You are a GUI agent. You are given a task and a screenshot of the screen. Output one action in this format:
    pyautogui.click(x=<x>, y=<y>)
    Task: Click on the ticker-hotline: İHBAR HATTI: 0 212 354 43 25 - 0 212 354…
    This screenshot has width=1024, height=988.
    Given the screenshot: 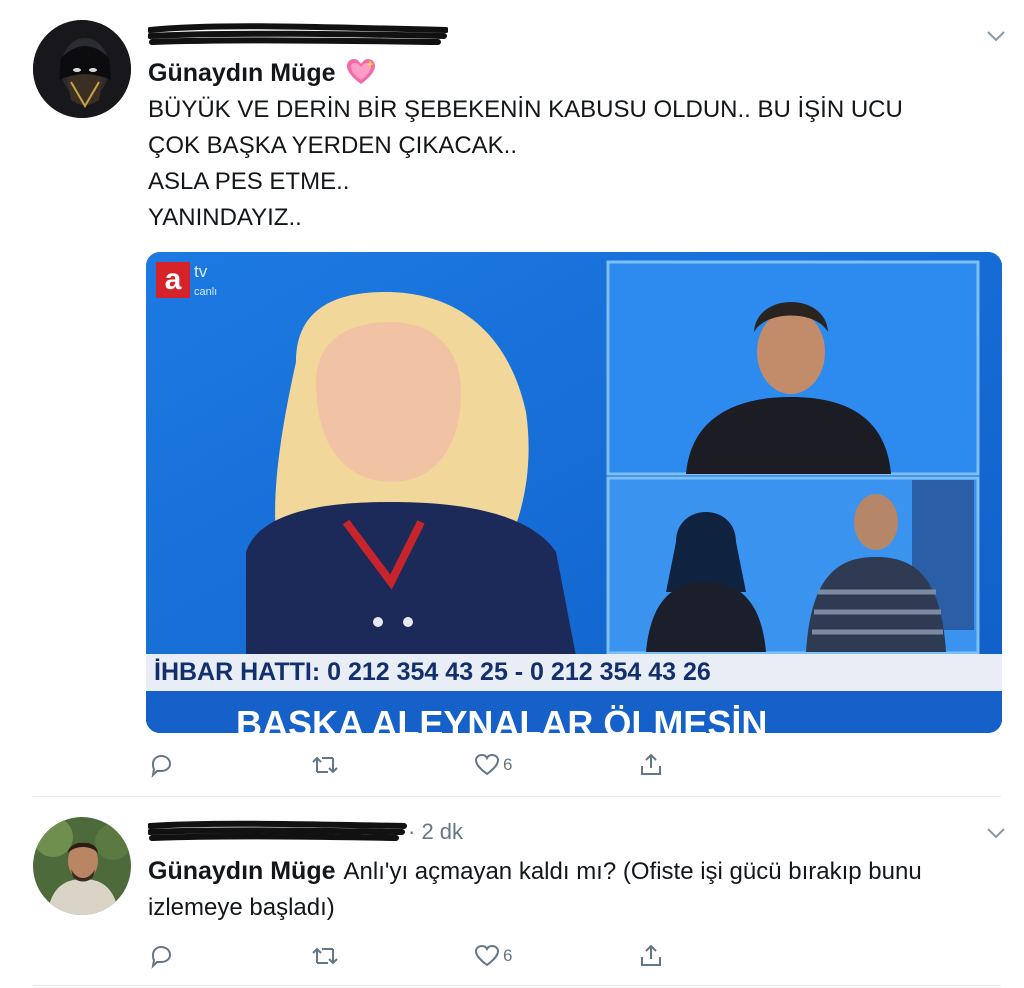 What is the action you would take?
    pyautogui.click(x=432, y=672)
    